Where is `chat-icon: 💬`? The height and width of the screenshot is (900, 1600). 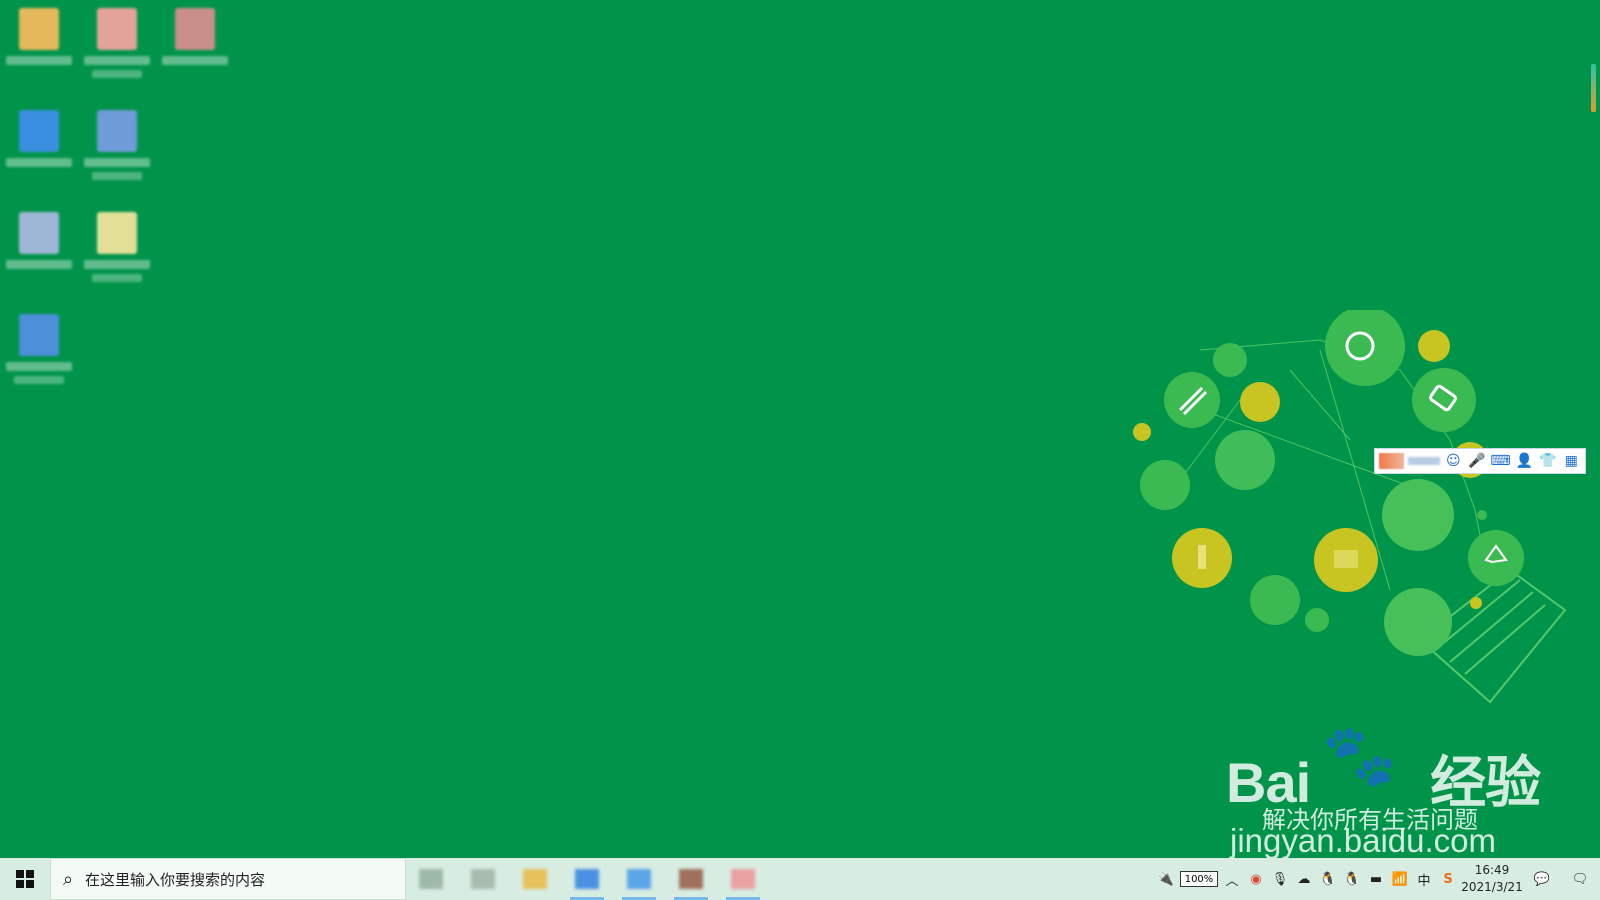
chat-icon: 💬 is located at coordinates (1542, 879).